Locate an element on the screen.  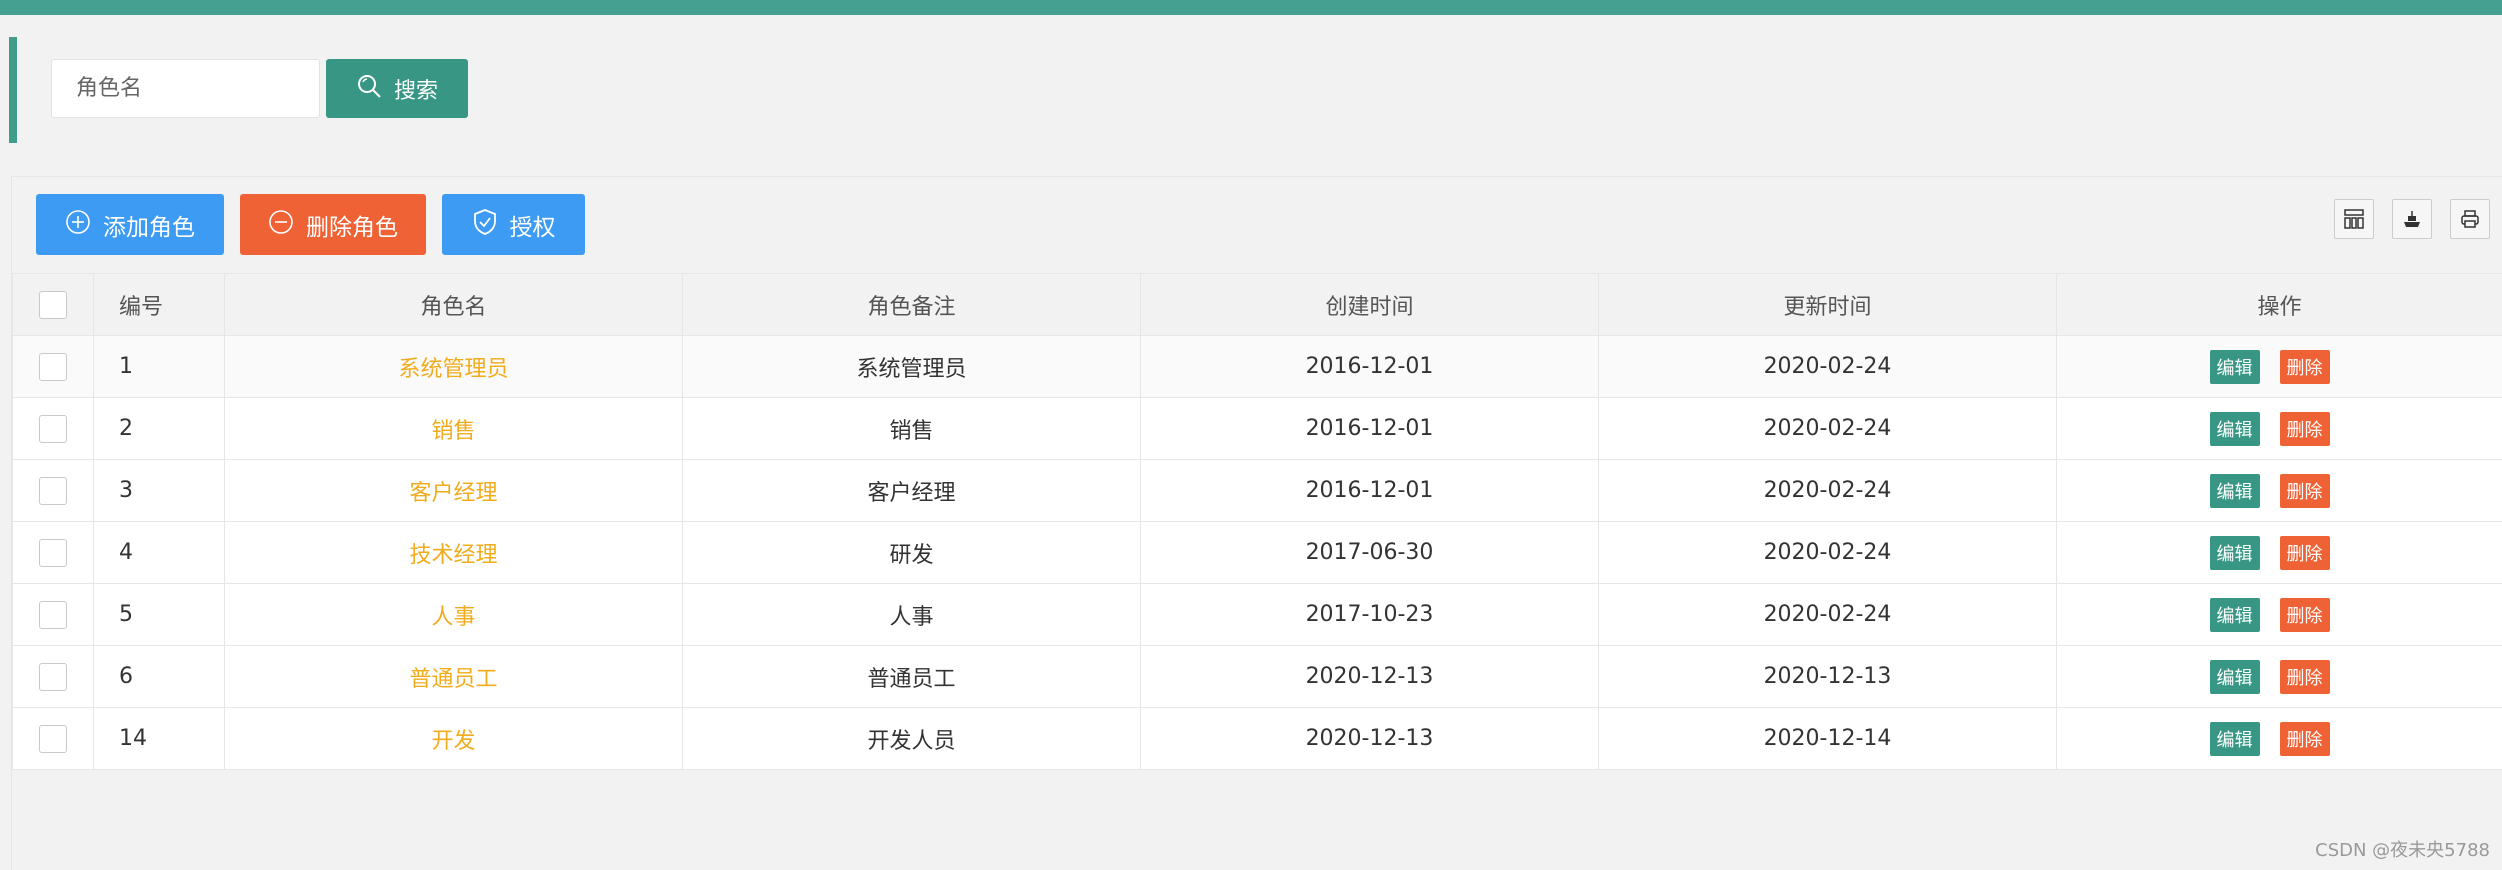
cell-created: 2017-10-23 is located at coordinates (1369, 614).